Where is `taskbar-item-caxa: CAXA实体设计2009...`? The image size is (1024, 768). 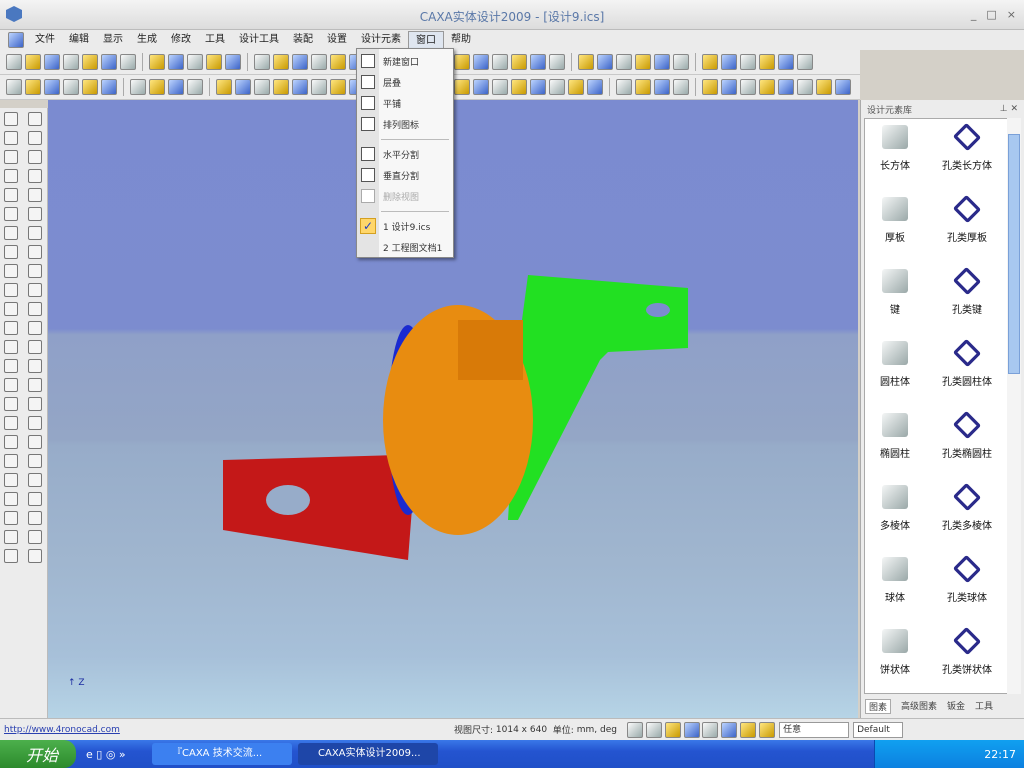 taskbar-item-caxa: CAXA实体设计2009... is located at coordinates (368, 754).